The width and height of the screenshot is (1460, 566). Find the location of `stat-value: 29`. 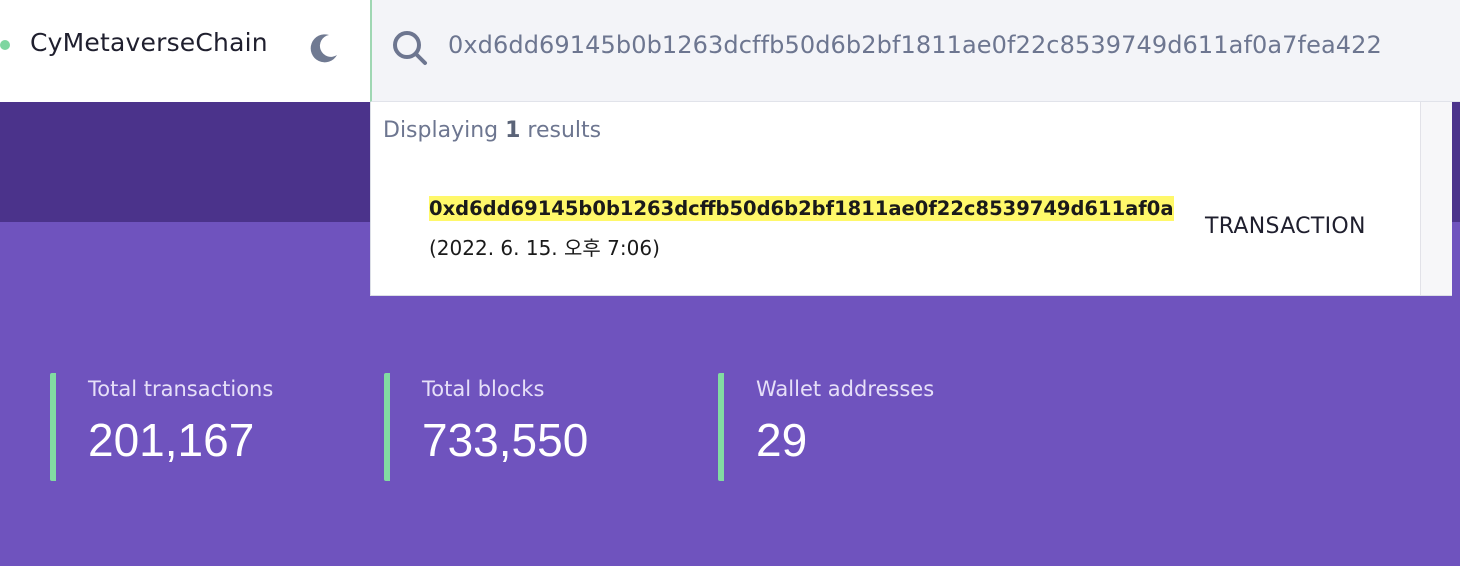

stat-value: 29 is located at coordinates (782, 440).